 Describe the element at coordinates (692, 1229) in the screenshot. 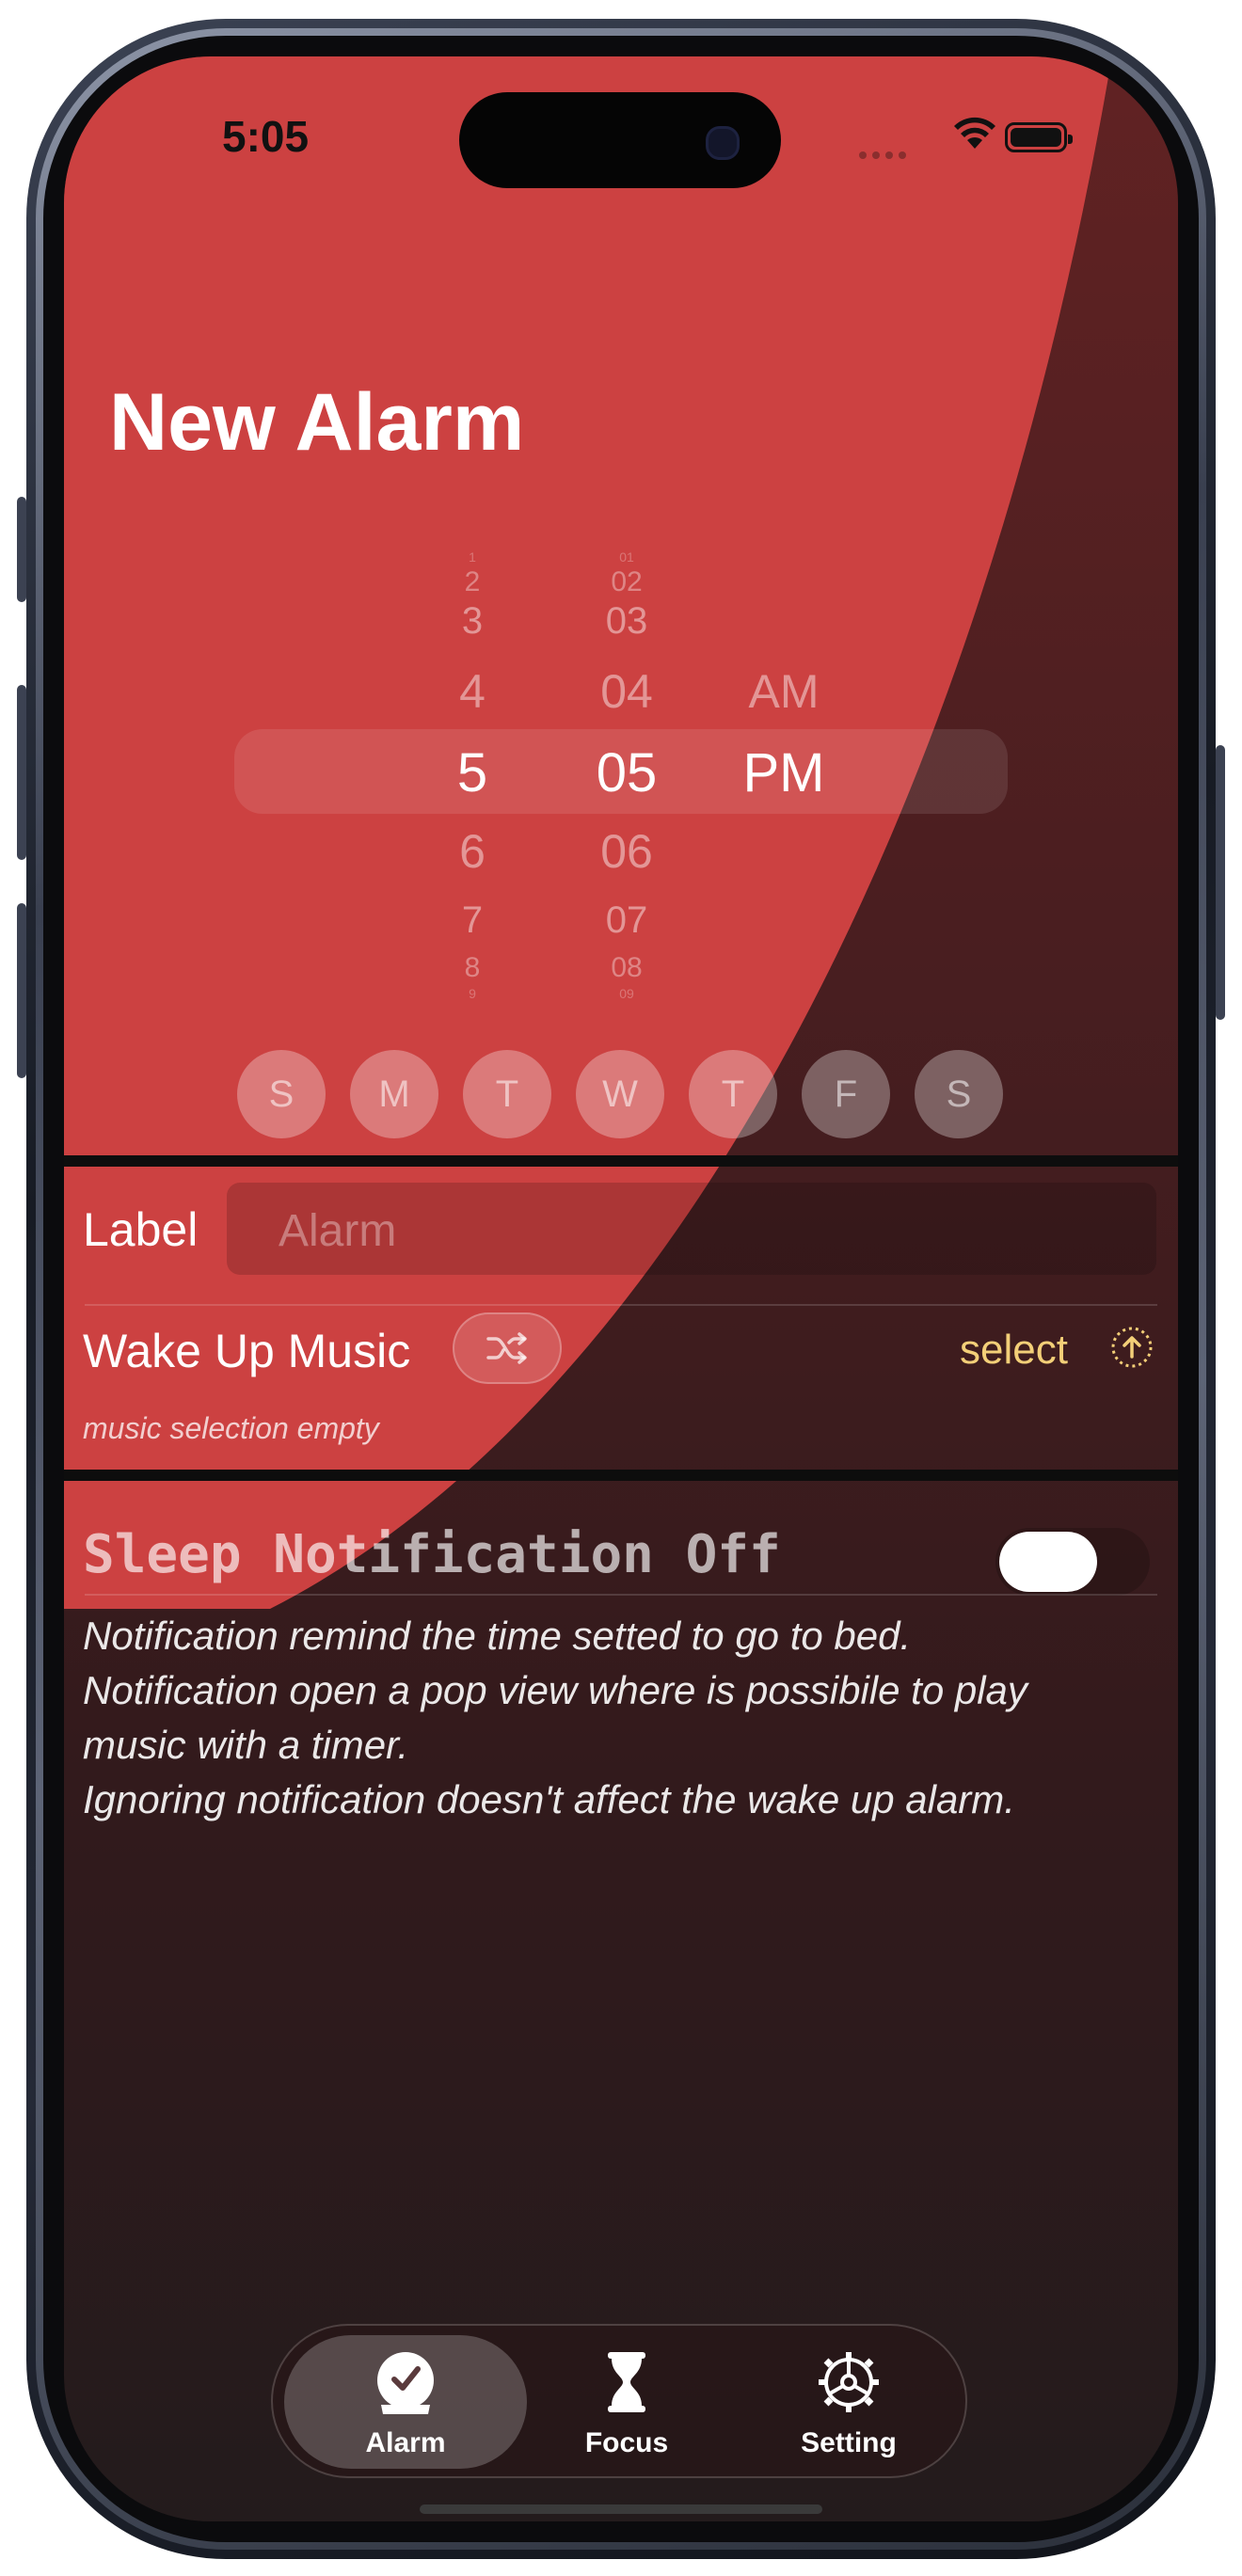

I see `label-input: Alarm` at that location.